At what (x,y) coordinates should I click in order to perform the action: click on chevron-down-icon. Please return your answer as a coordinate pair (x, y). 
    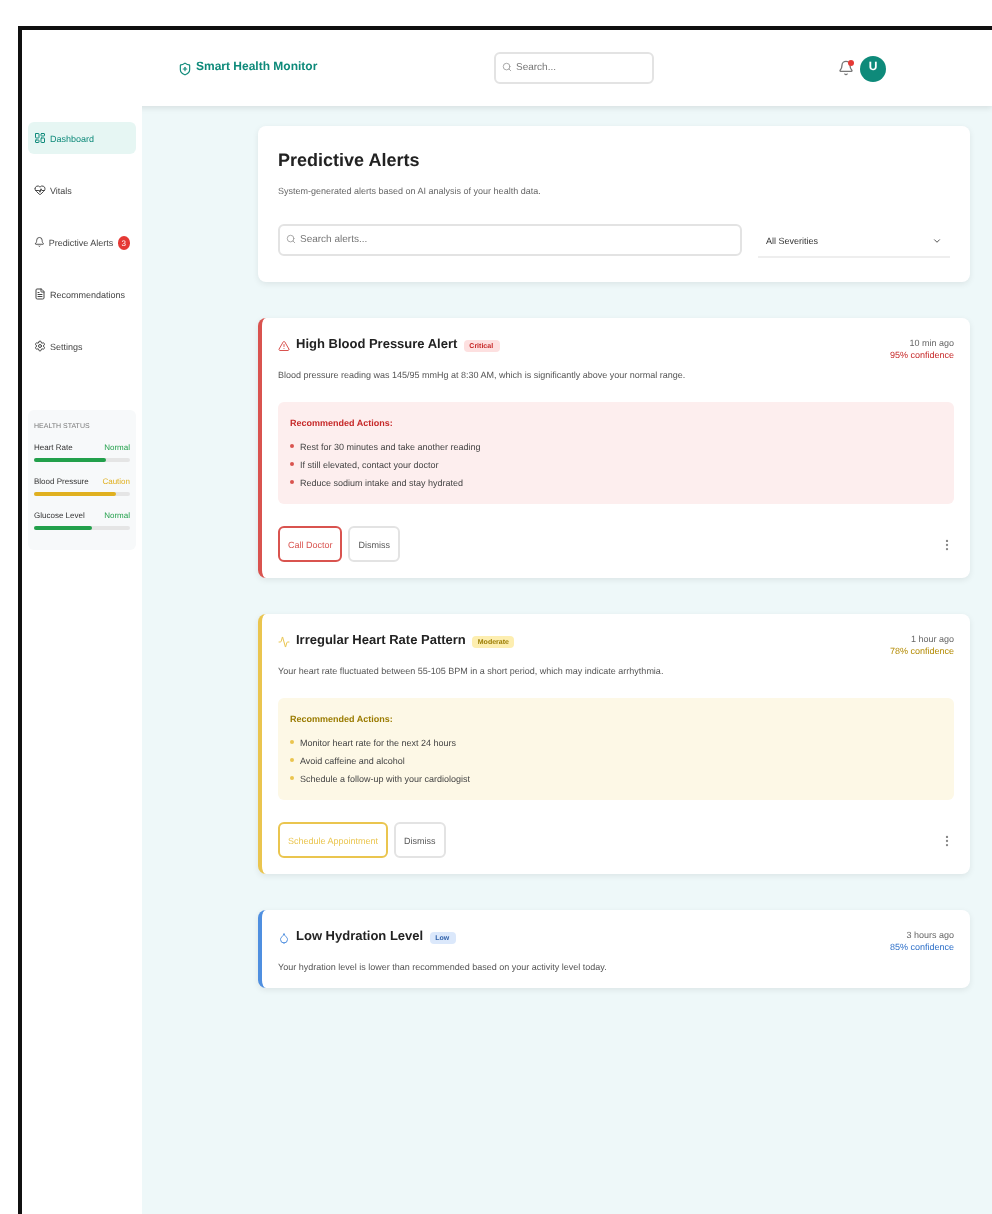
    Looking at the image, I should click on (937, 240).